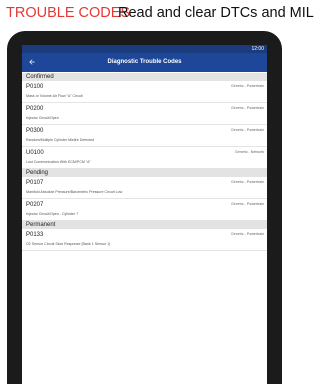 This screenshot has height=384, width=320. I want to click on app-bar: Diagnostic Trouble Codes, so click(144, 62).